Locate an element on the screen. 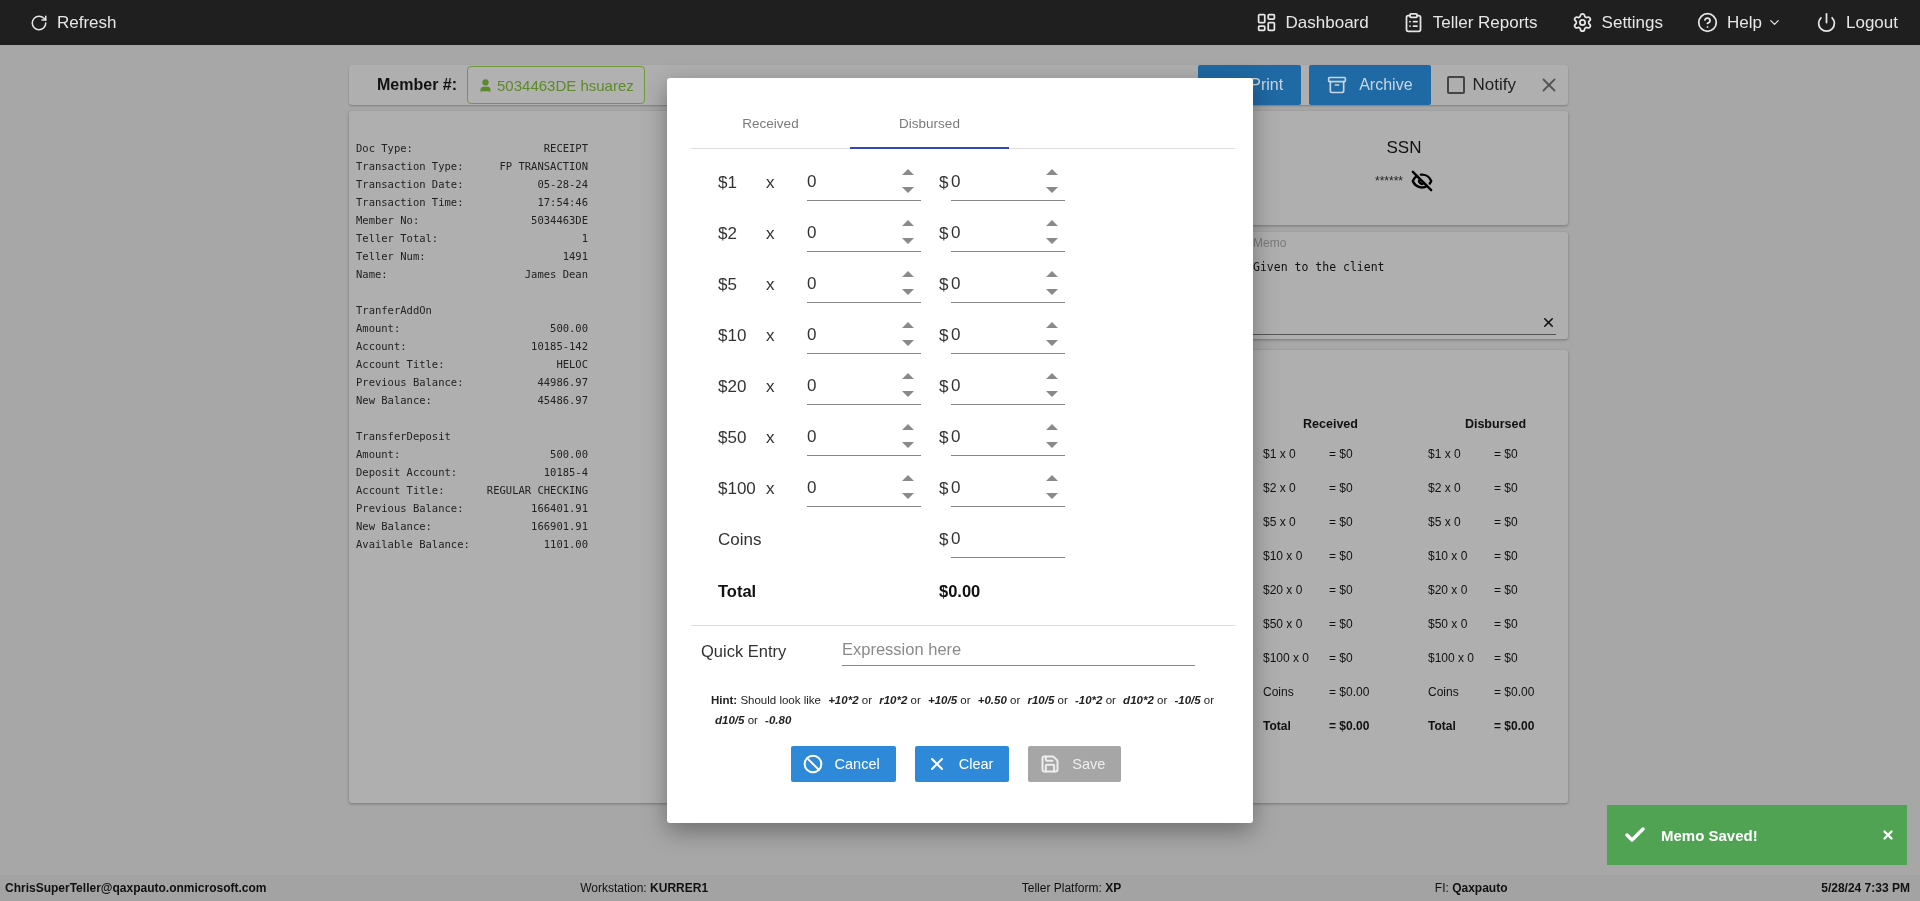  denomination-label: $50 is located at coordinates (733, 437).